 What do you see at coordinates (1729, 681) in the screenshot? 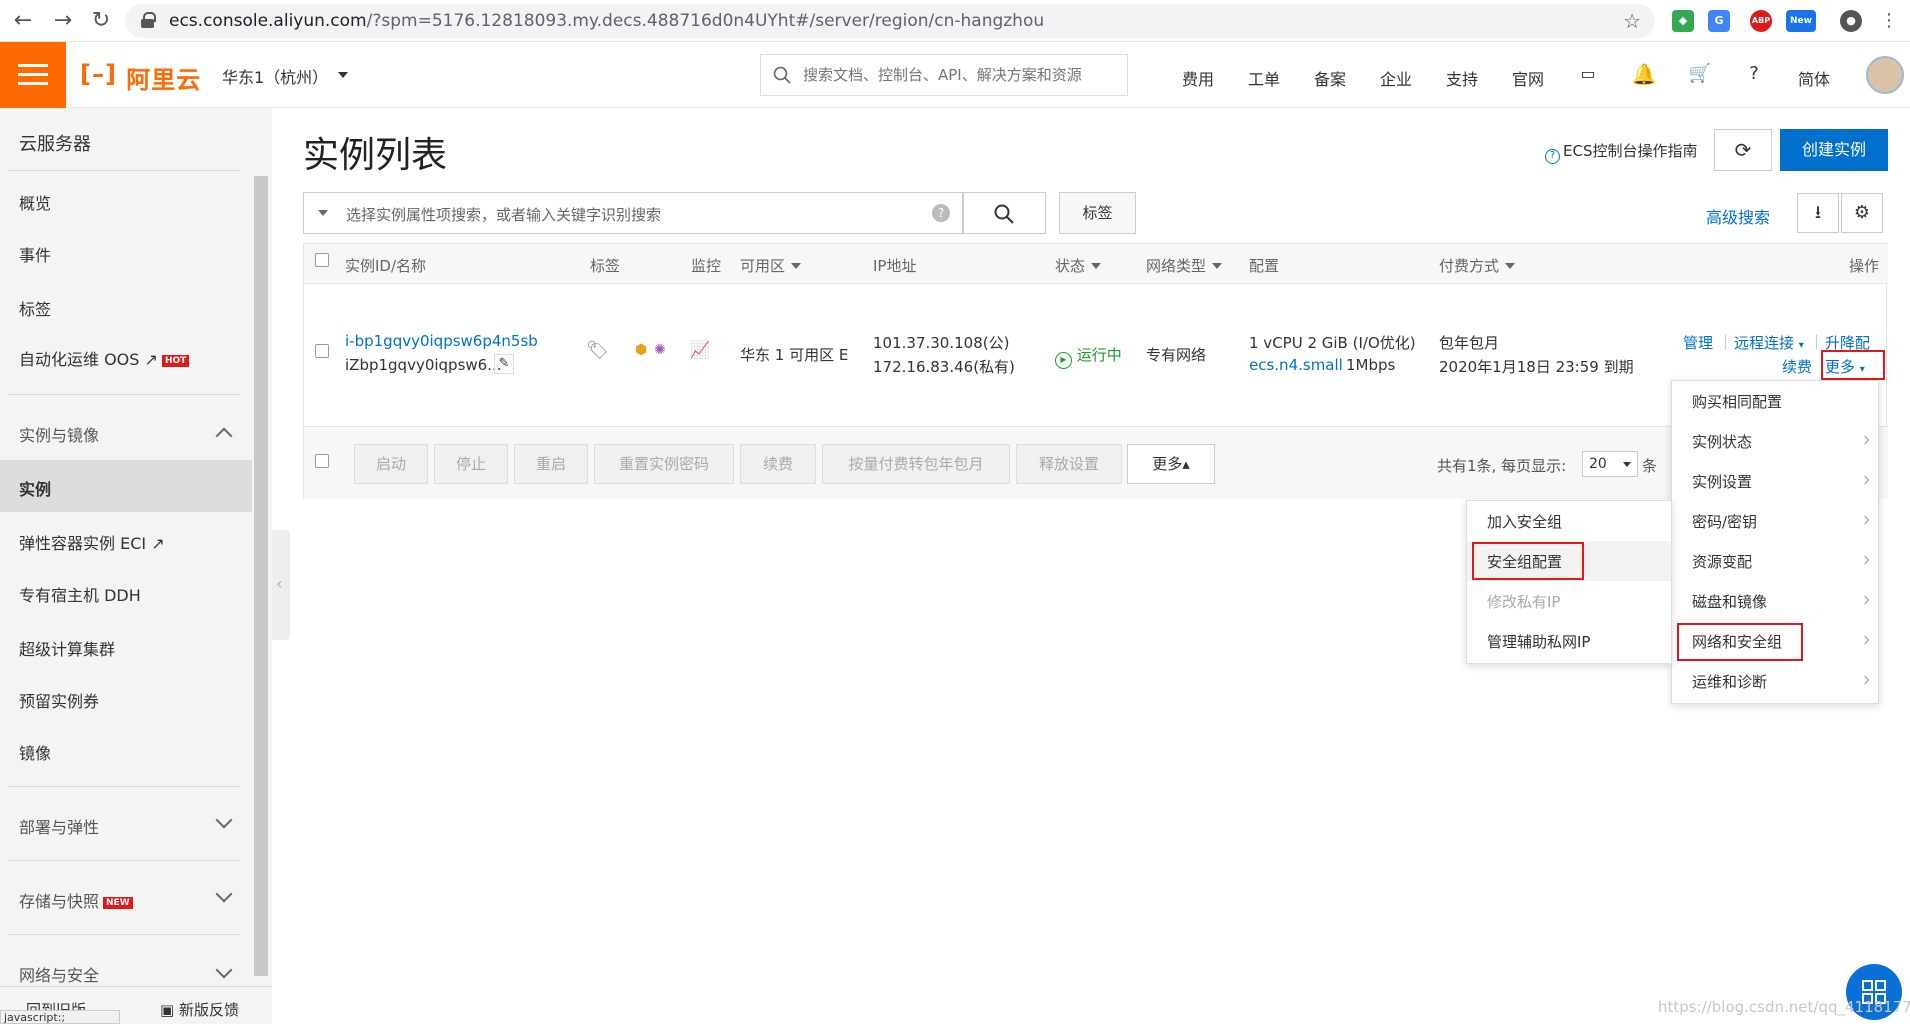
I see `menu-item-ops-diagnosis: 运维和诊断` at bounding box center [1729, 681].